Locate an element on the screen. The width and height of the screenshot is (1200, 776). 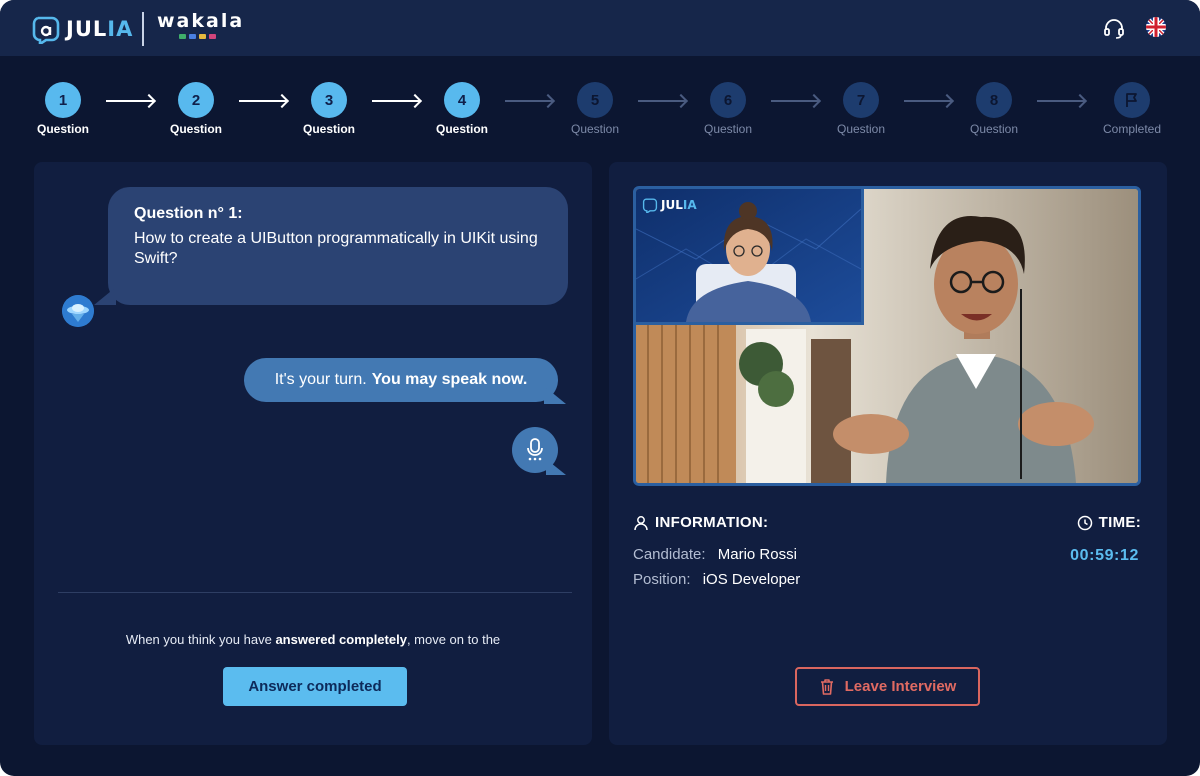
step-number: 5 is located at coordinates (595, 100).